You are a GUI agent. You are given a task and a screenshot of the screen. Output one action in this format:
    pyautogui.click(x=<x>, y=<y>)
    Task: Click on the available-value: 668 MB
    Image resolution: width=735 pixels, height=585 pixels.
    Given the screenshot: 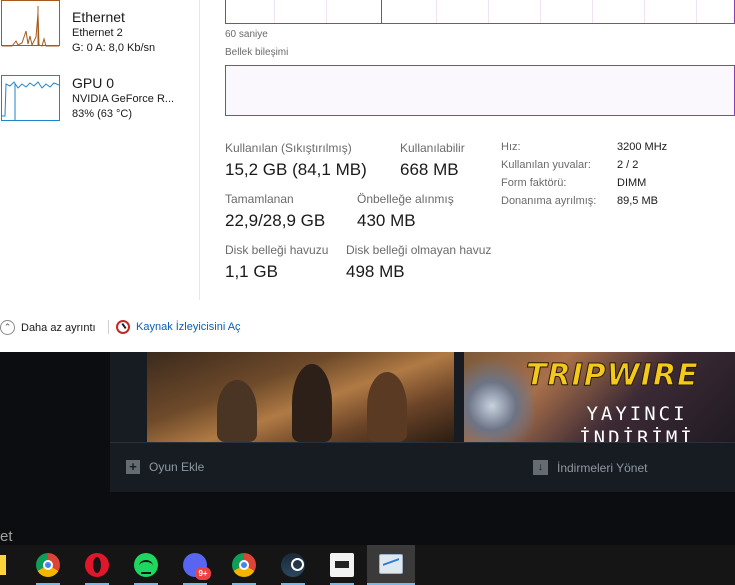 What is the action you would take?
    pyautogui.click(x=429, y=169)
    